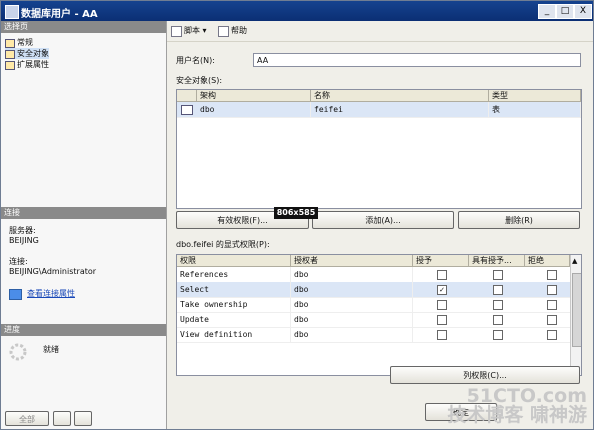  Describe the element at coordinates (25, 42) in the screenshot. I see `page-general-label: 常规` at that location.